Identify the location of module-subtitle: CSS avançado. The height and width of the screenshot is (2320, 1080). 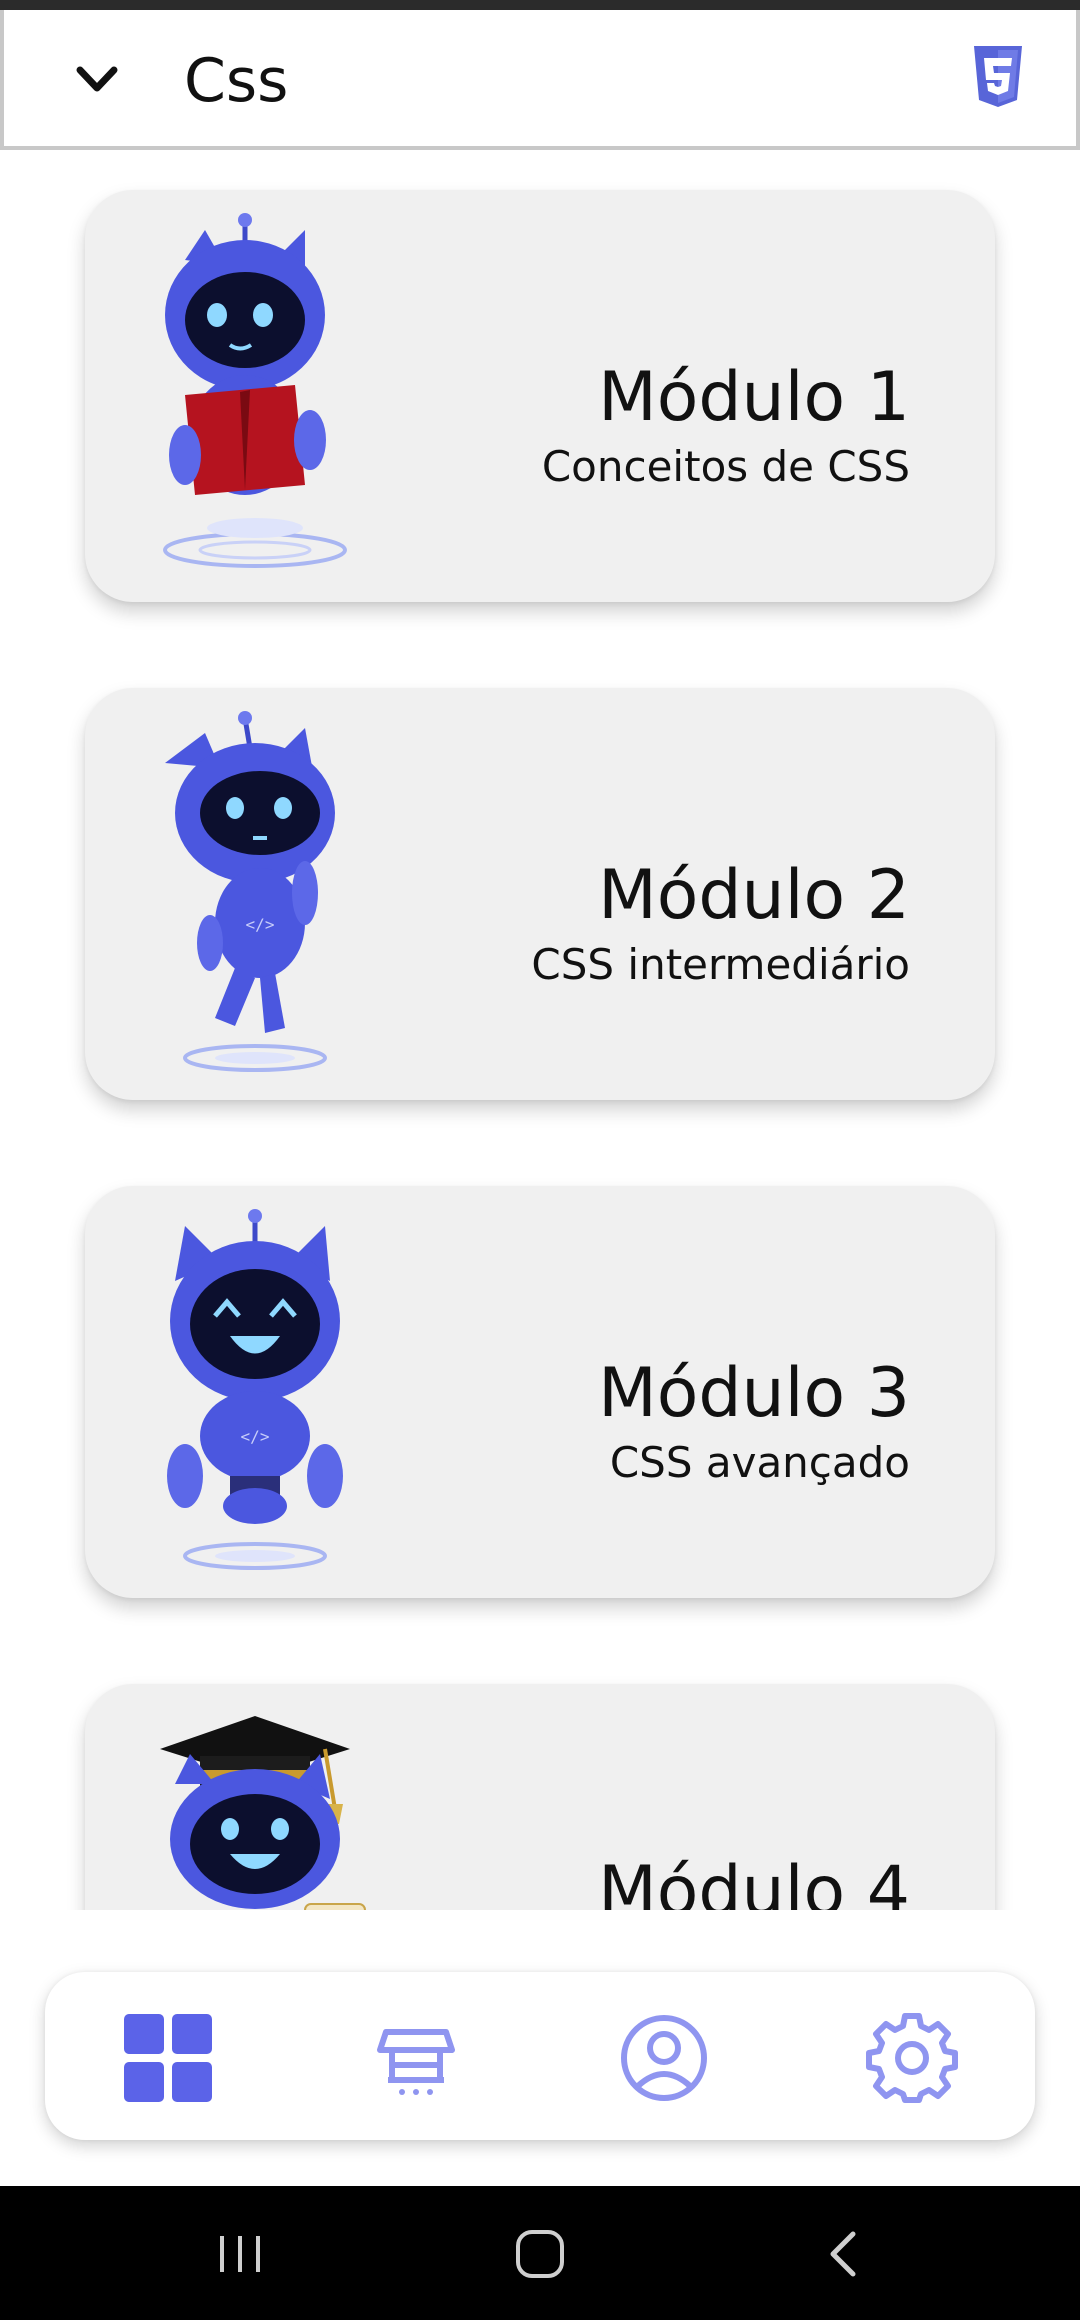
(759, 1462).